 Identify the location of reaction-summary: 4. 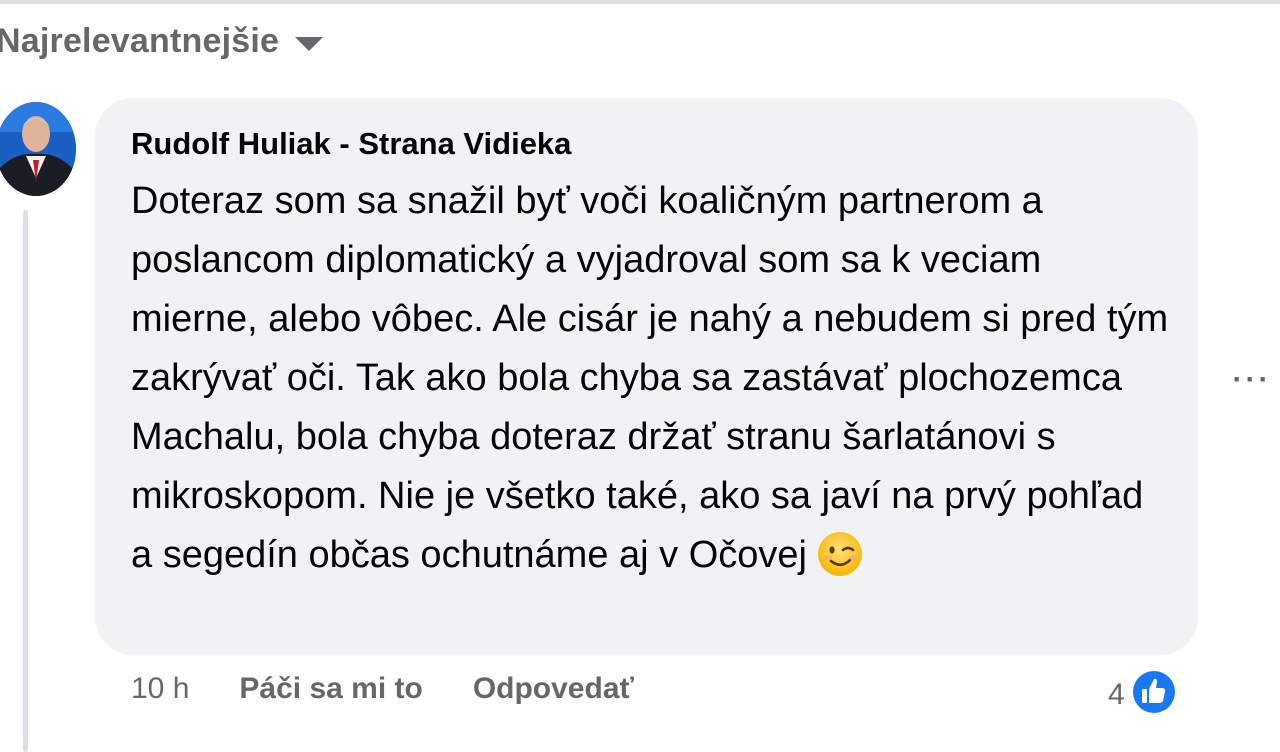
(1143, 694).